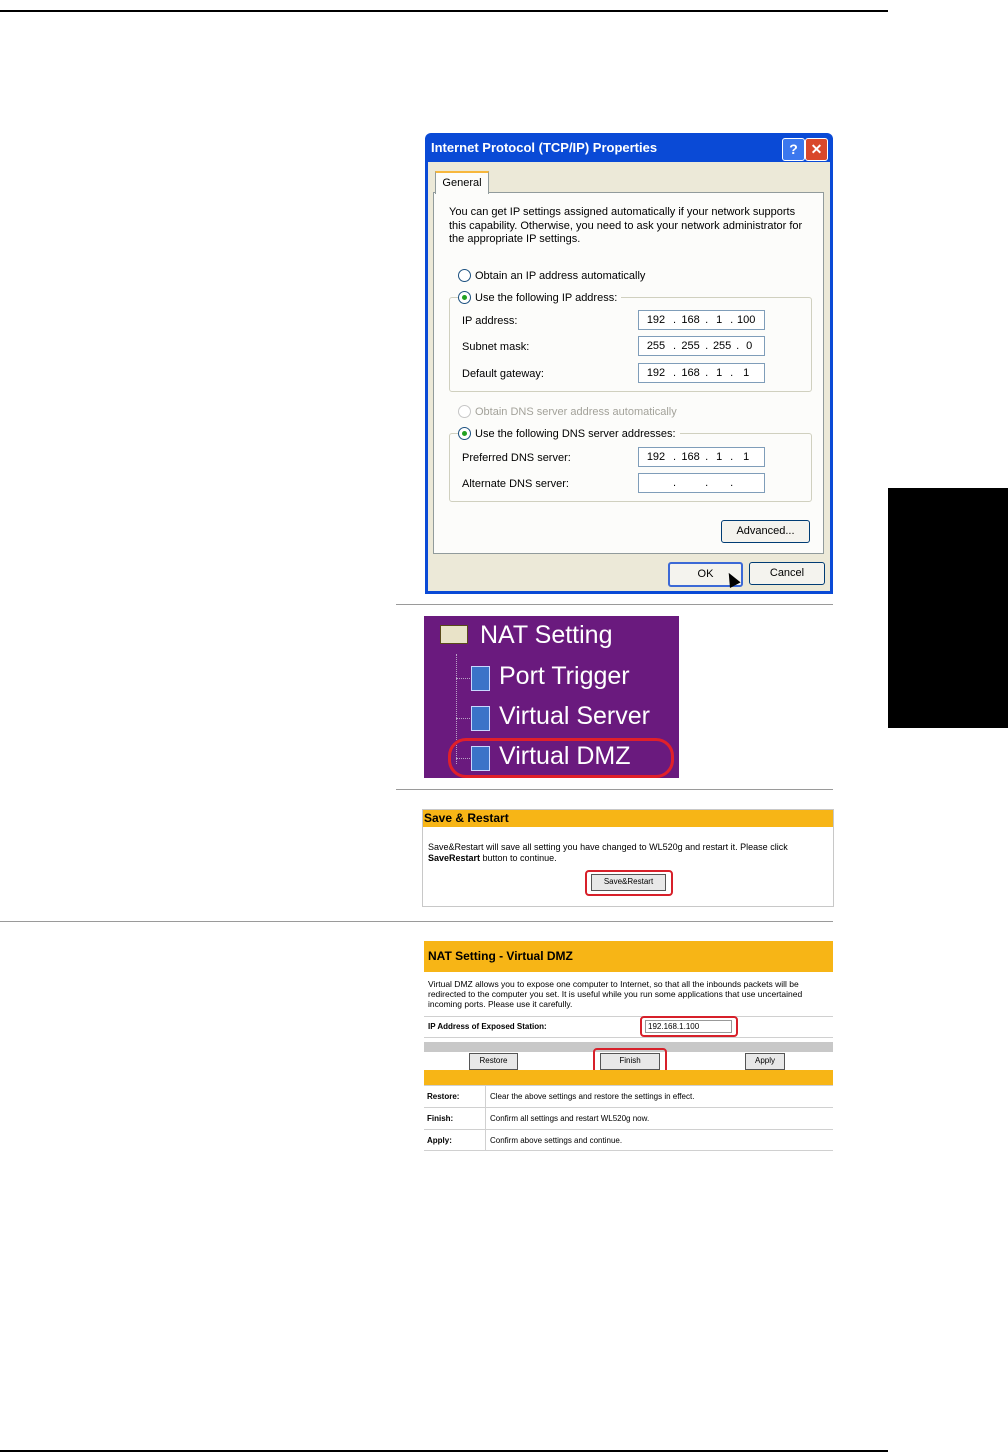 This screenshot has height=1455, width=1008. What do you see at coordinates (503, 374) in the screenshot?
I see `default-gateway-label: Default gateway:` at bounding box center [503, 374].